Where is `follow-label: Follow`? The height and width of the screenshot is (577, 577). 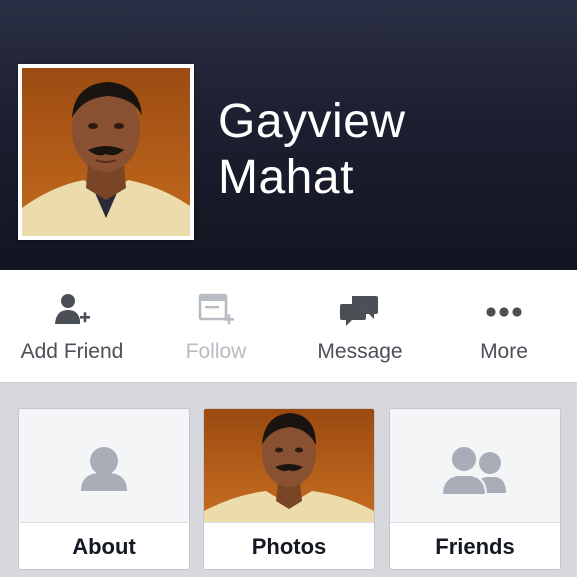
follow-label: Follow is located at coordinates (216, 351).